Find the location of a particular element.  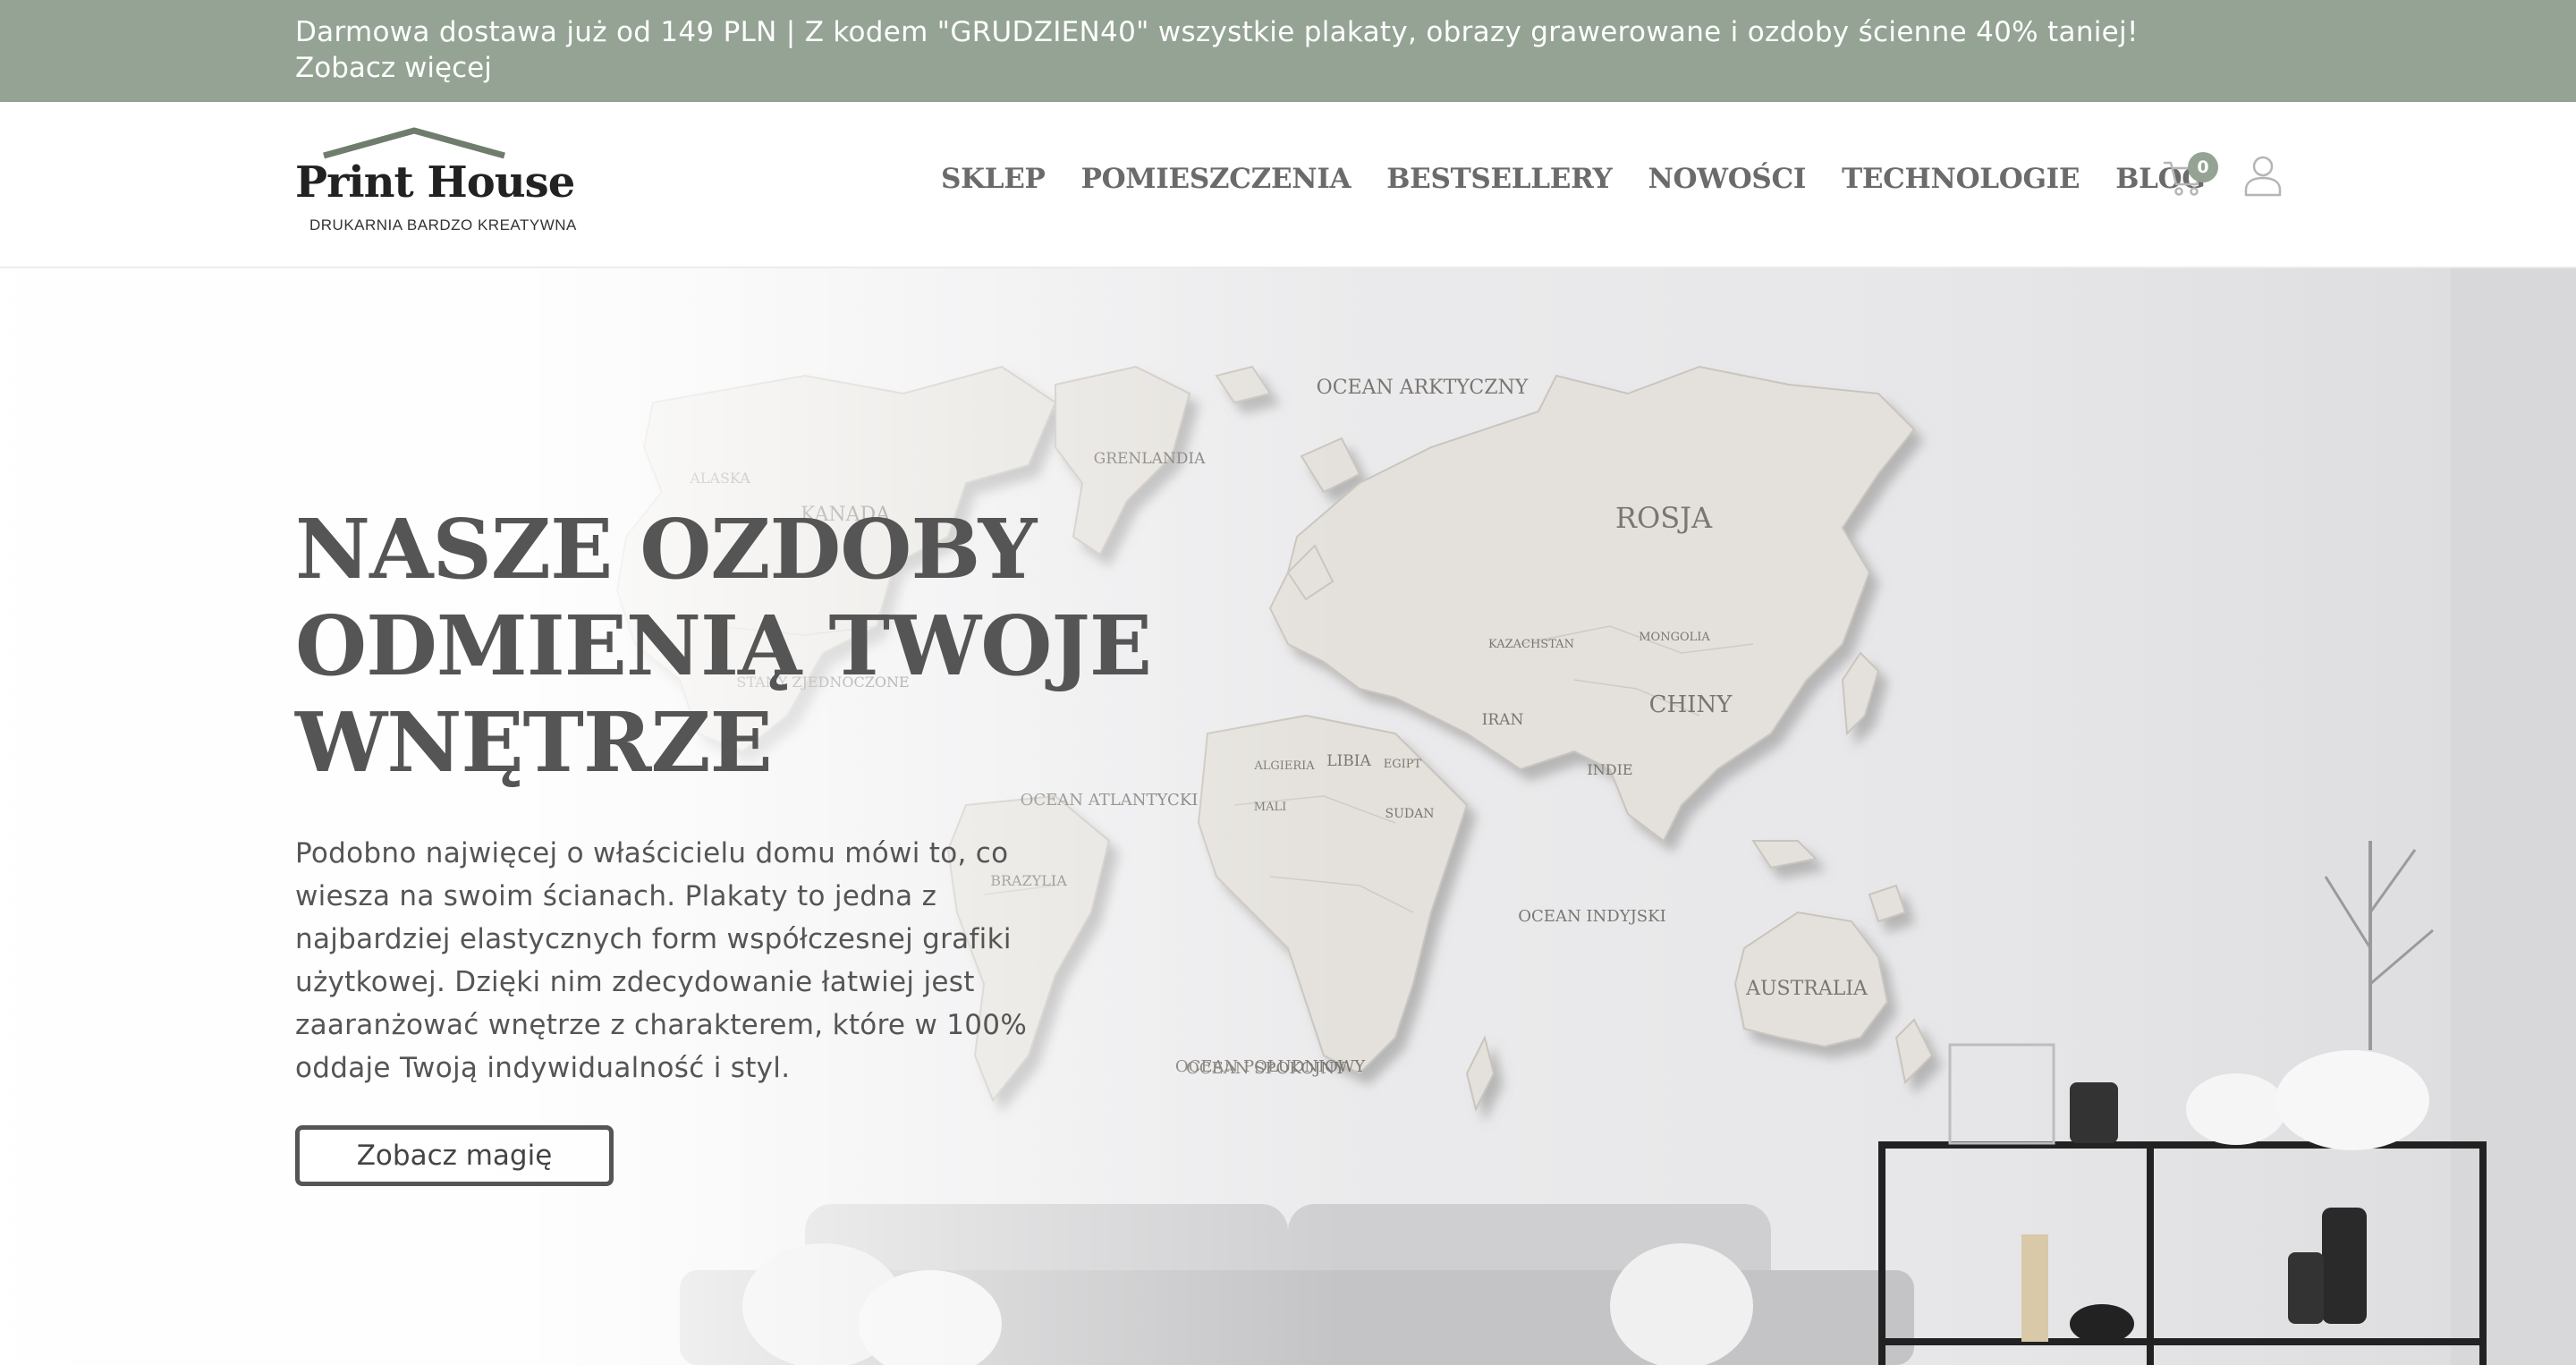

hero-title-line: ODMIENIĄ TWOJE is located at coordinates (723, 646).